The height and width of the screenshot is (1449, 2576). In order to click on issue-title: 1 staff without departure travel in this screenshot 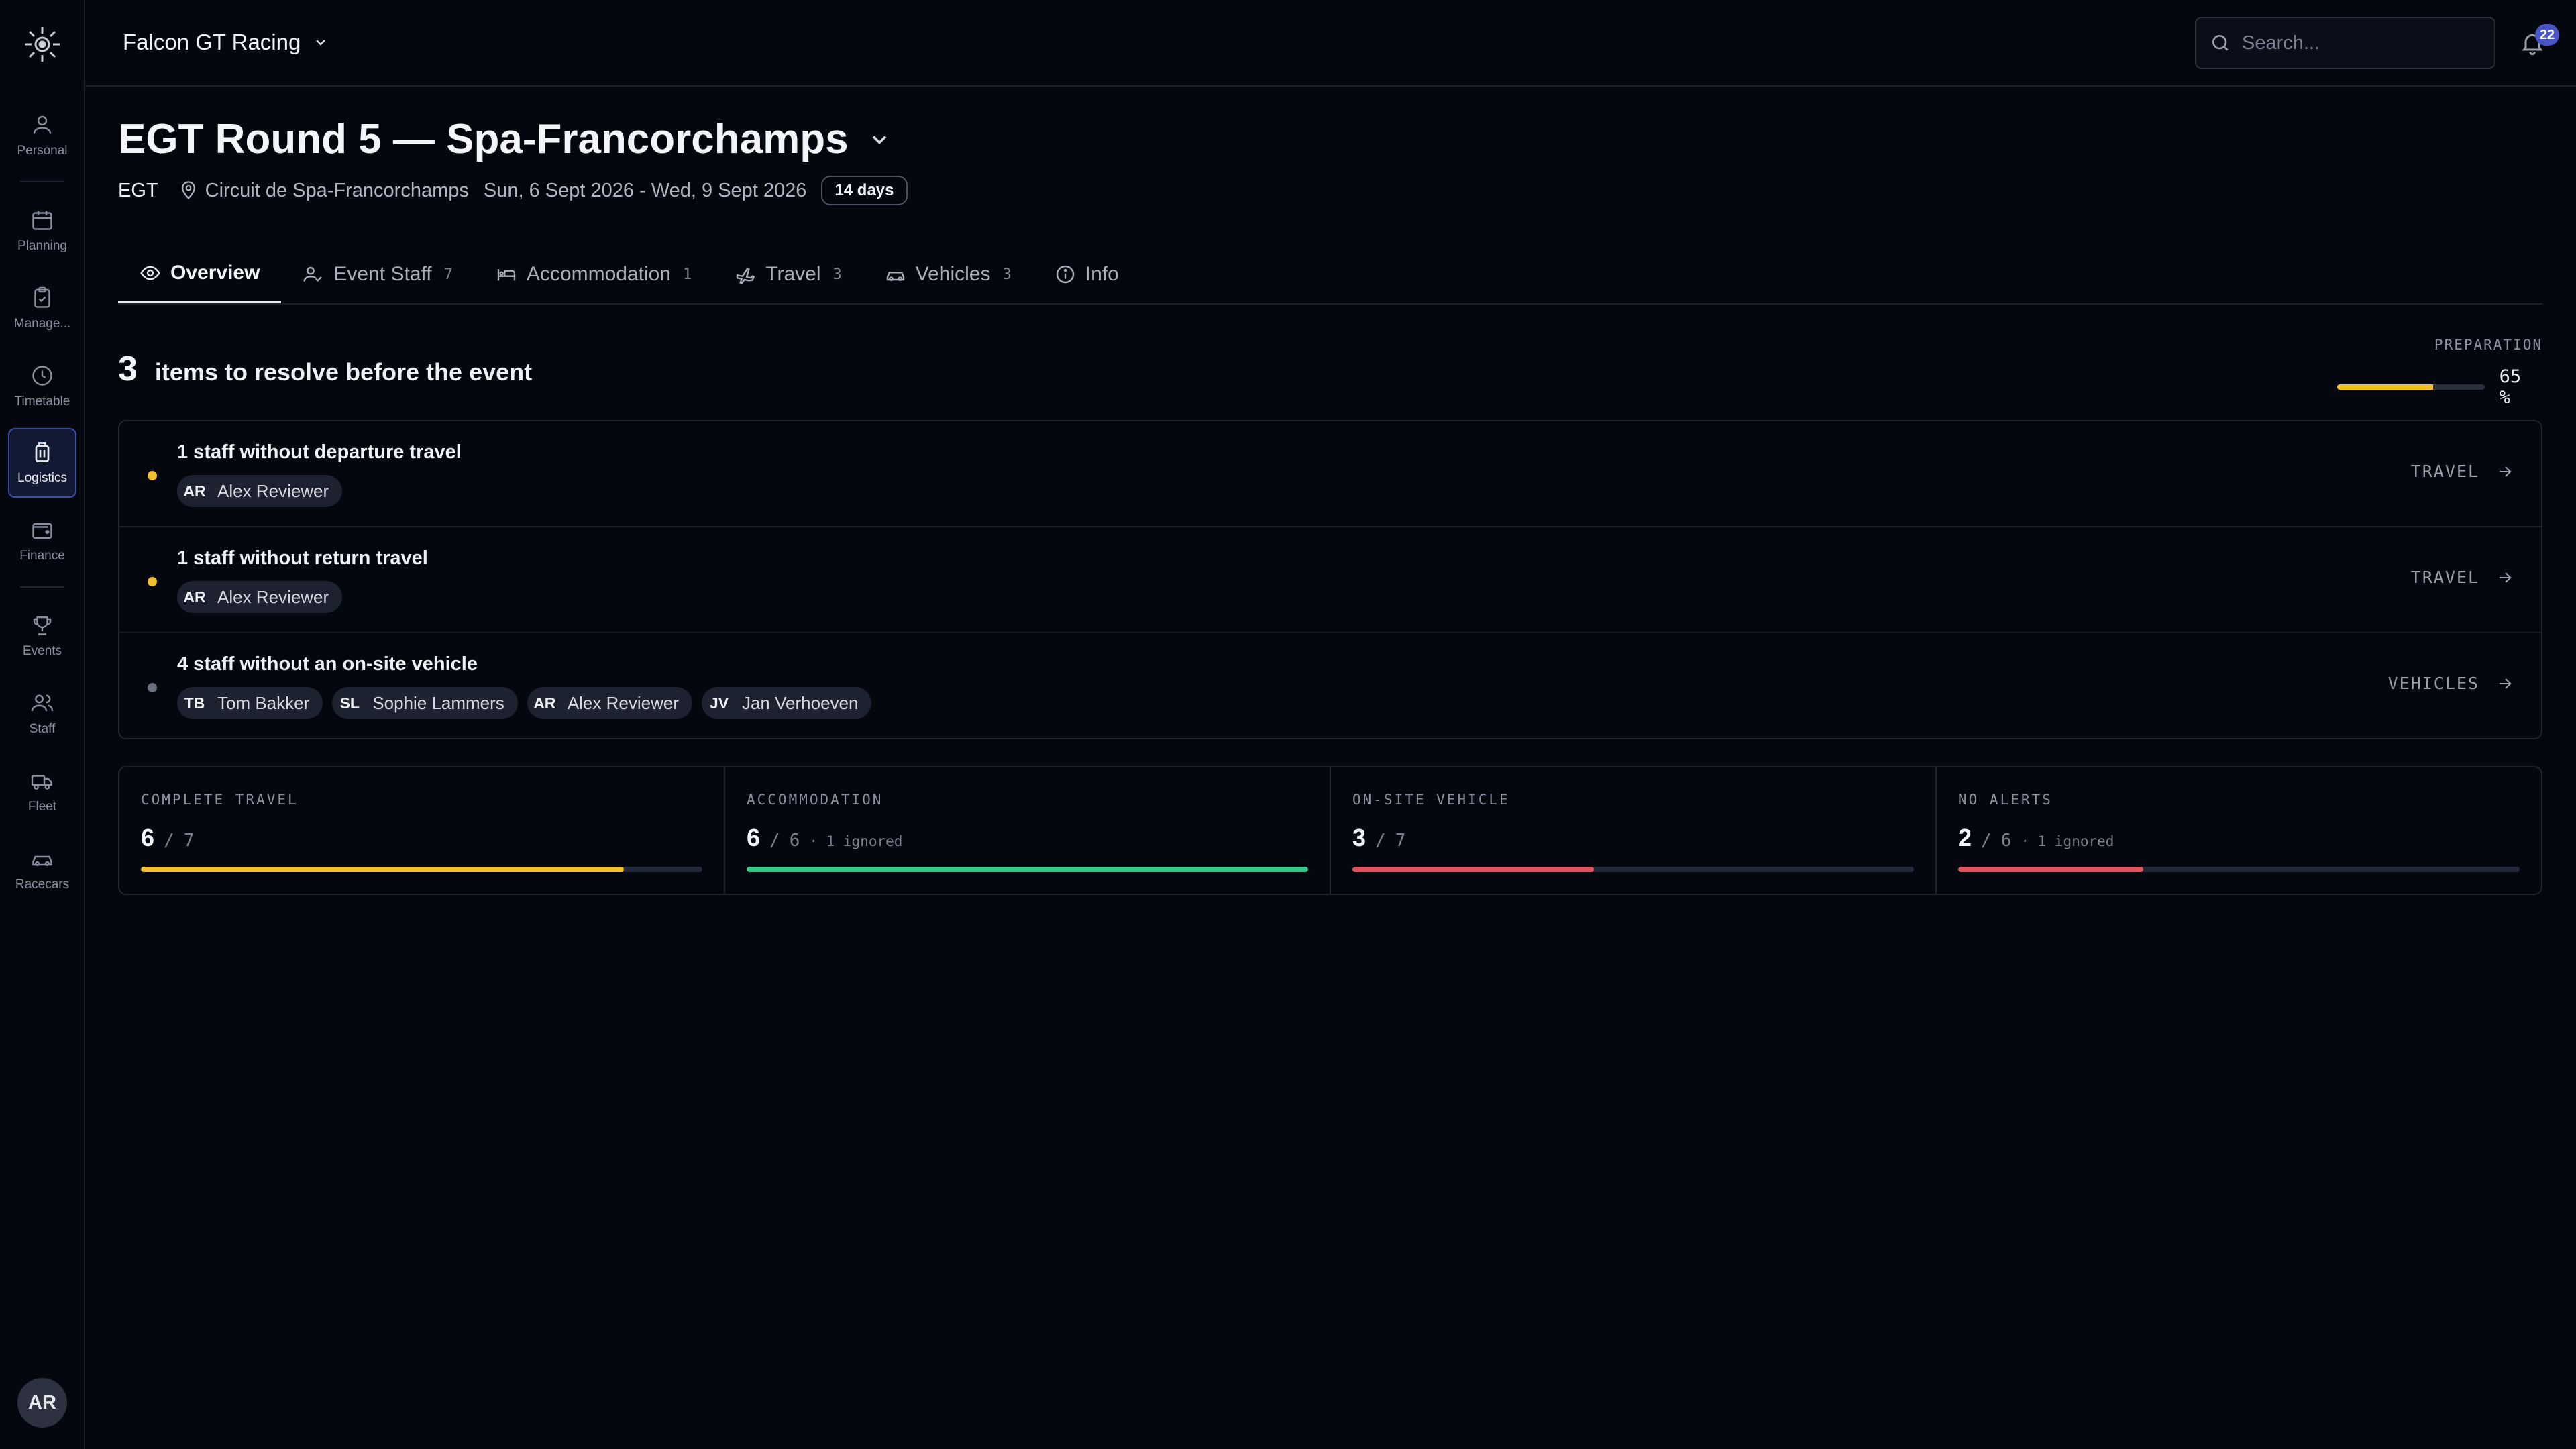, I will do `click(319, 452)`.